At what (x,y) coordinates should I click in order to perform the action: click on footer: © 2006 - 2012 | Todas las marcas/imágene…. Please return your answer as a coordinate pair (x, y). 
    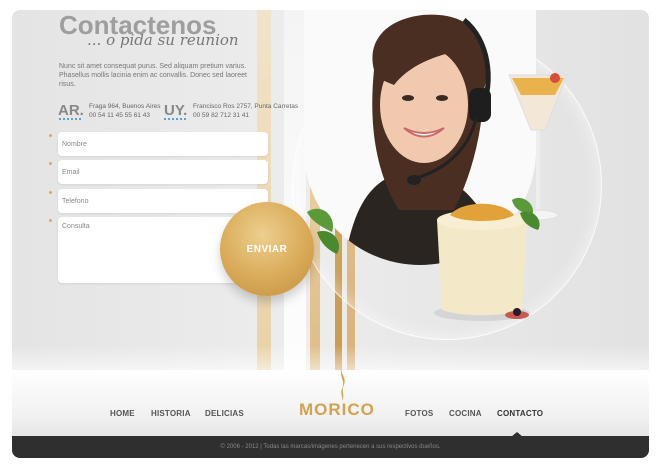
    Looking at the image, I should click on (330, 447).